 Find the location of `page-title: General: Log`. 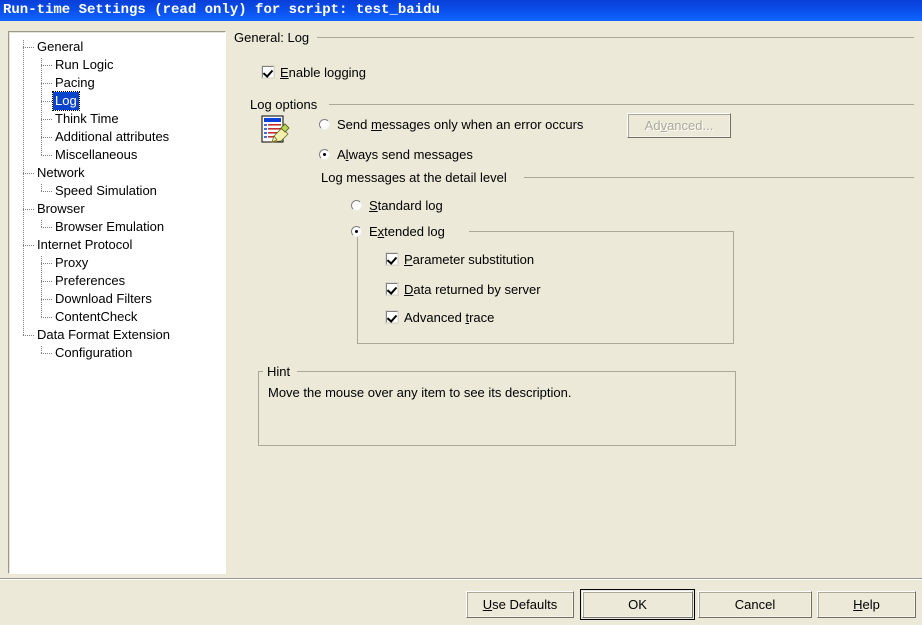

page-title: General: Log is located at coordinates (272, 37).